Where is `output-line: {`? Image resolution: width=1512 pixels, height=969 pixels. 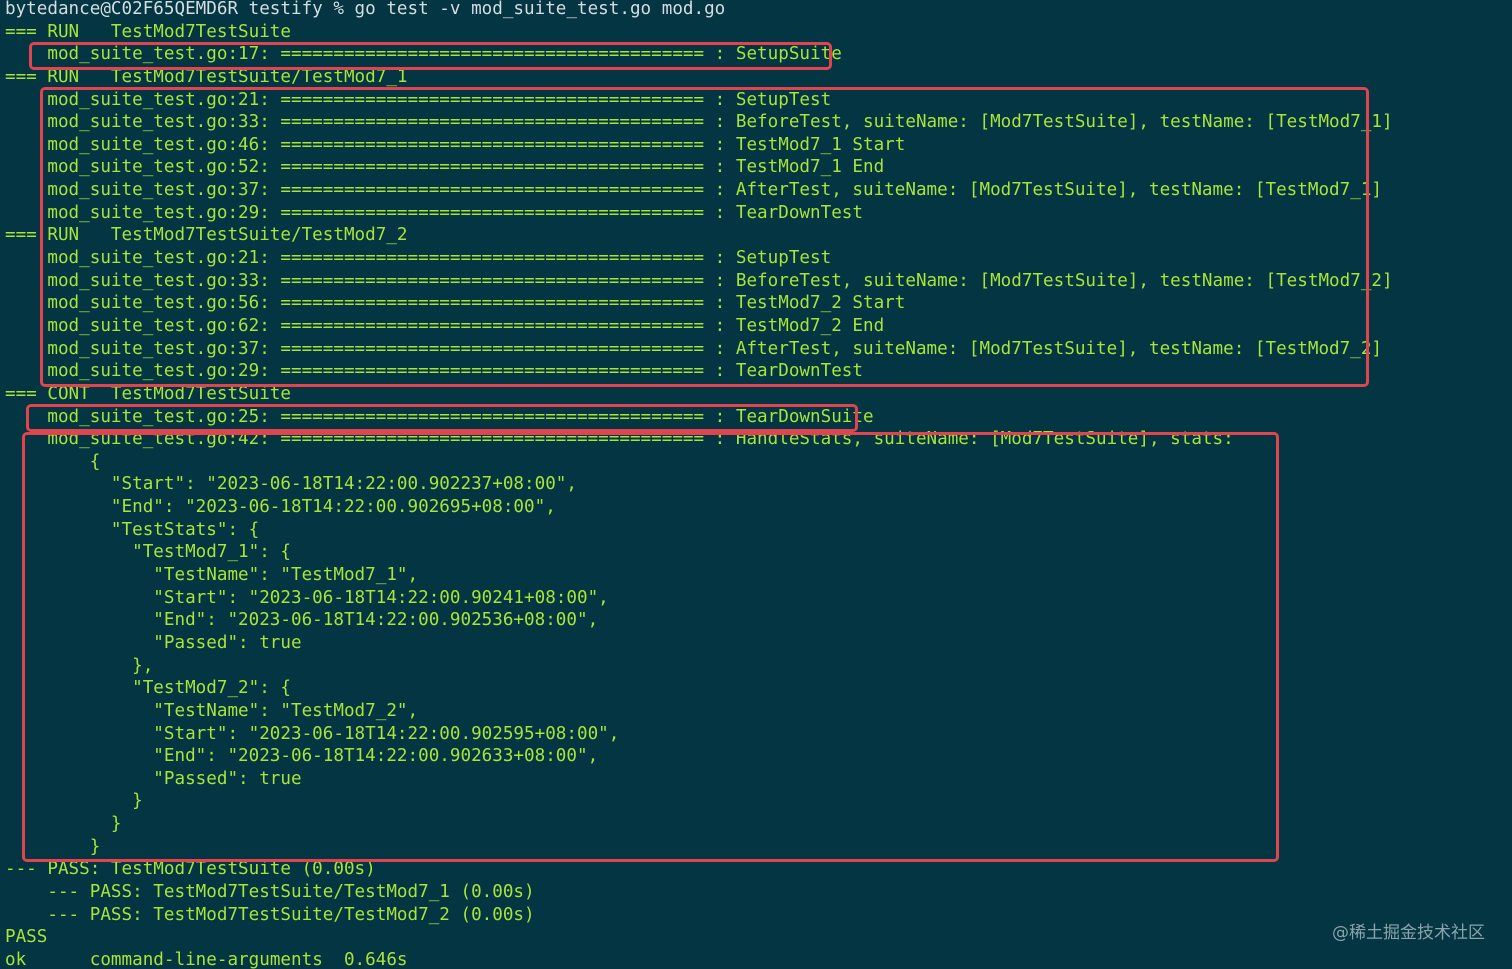 output-line: { is located at coordinates (53, 461).